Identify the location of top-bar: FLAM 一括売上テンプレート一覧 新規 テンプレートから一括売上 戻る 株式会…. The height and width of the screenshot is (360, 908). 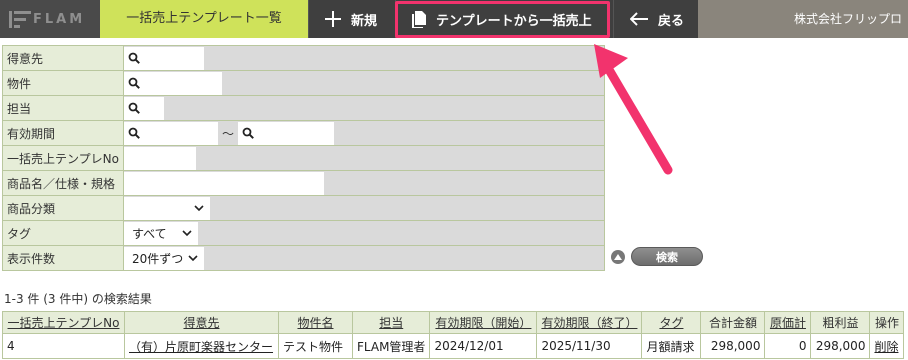
(454, 19).